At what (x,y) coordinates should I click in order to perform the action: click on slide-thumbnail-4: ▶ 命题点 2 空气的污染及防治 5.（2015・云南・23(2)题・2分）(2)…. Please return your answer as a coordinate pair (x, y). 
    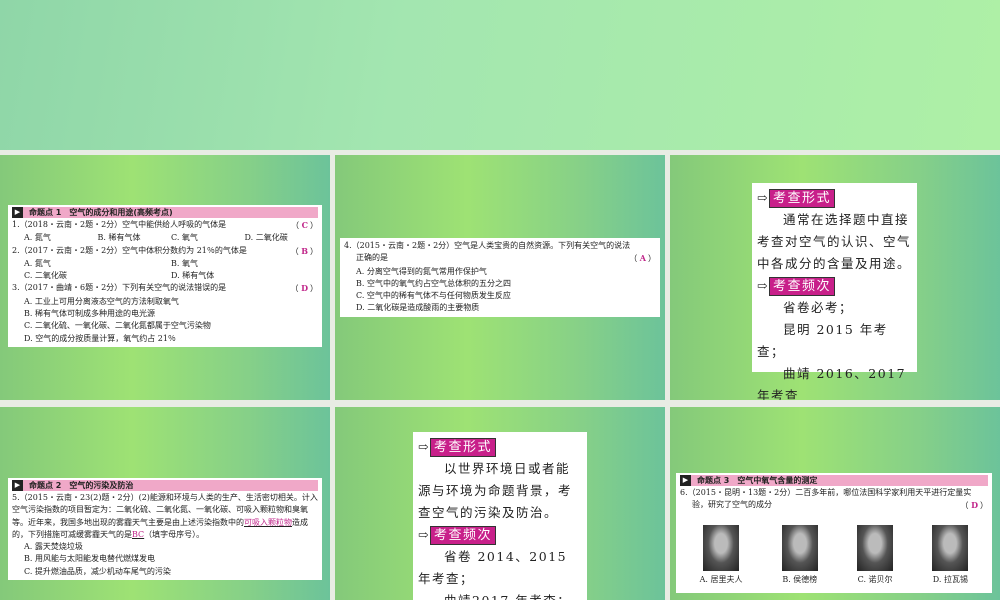
    Looking at the image, I should click on (165, 503).